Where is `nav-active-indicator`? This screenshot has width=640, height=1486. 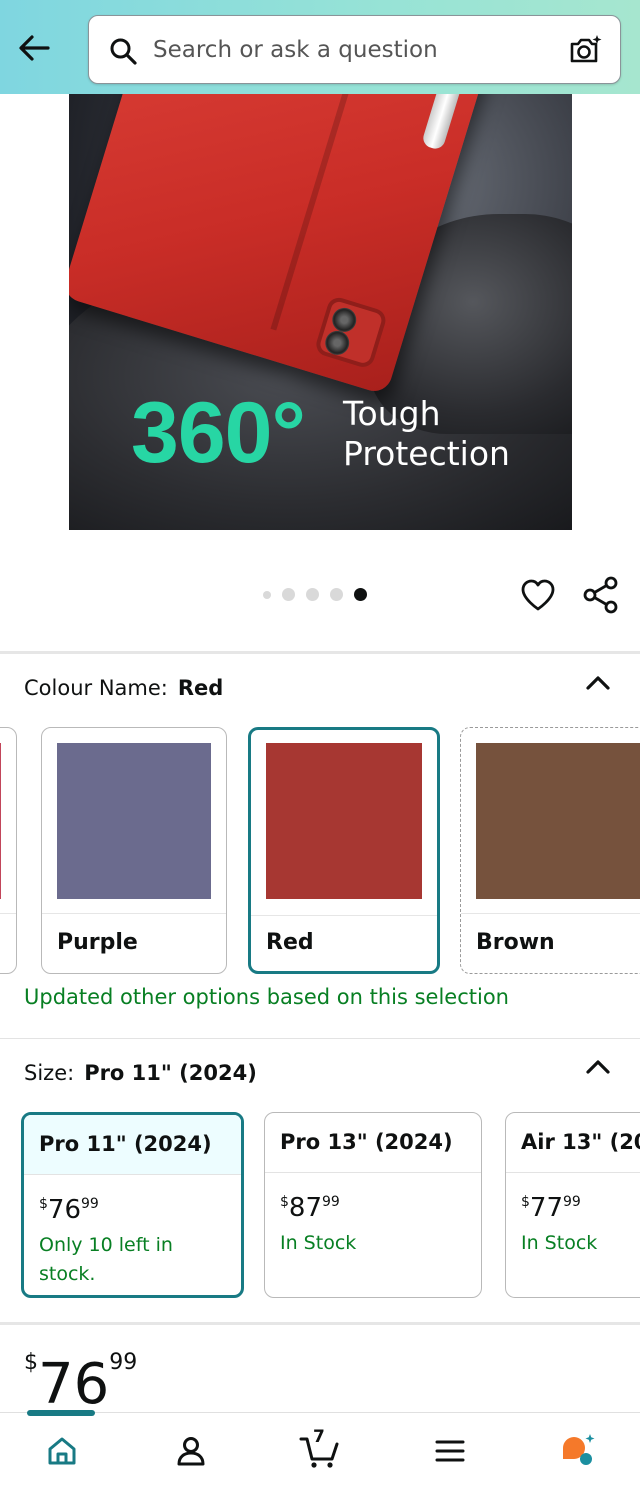
nav-active-indicator is located at coordinates (61, 1413).